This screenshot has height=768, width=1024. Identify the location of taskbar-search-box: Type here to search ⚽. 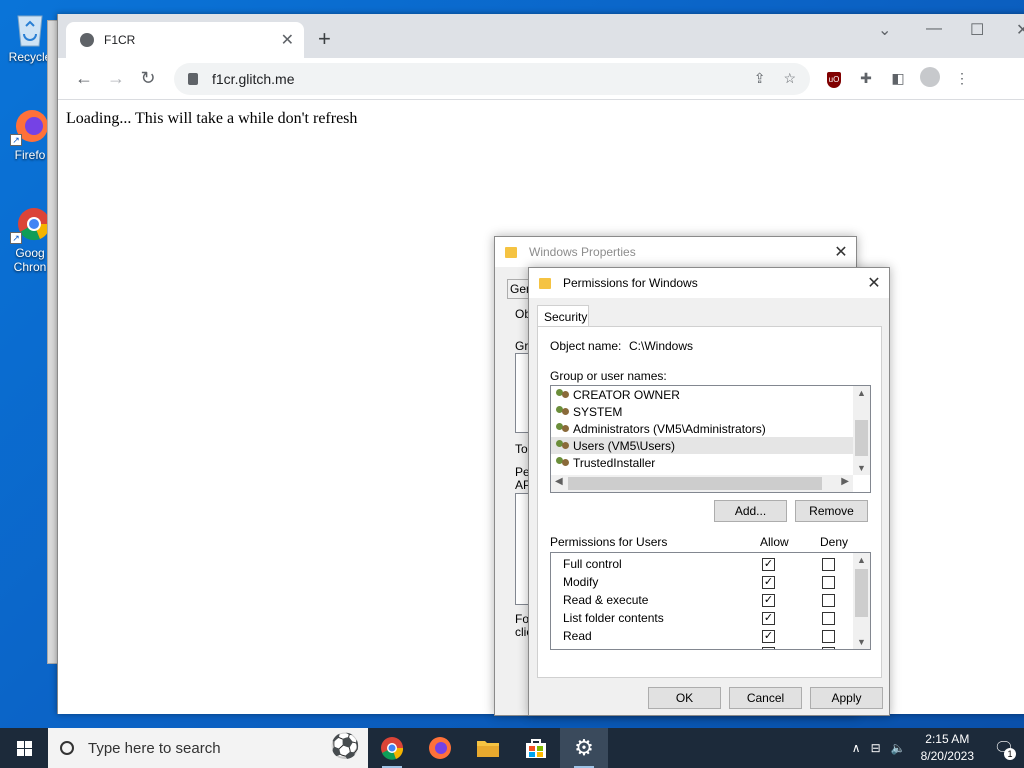
(208, 748).